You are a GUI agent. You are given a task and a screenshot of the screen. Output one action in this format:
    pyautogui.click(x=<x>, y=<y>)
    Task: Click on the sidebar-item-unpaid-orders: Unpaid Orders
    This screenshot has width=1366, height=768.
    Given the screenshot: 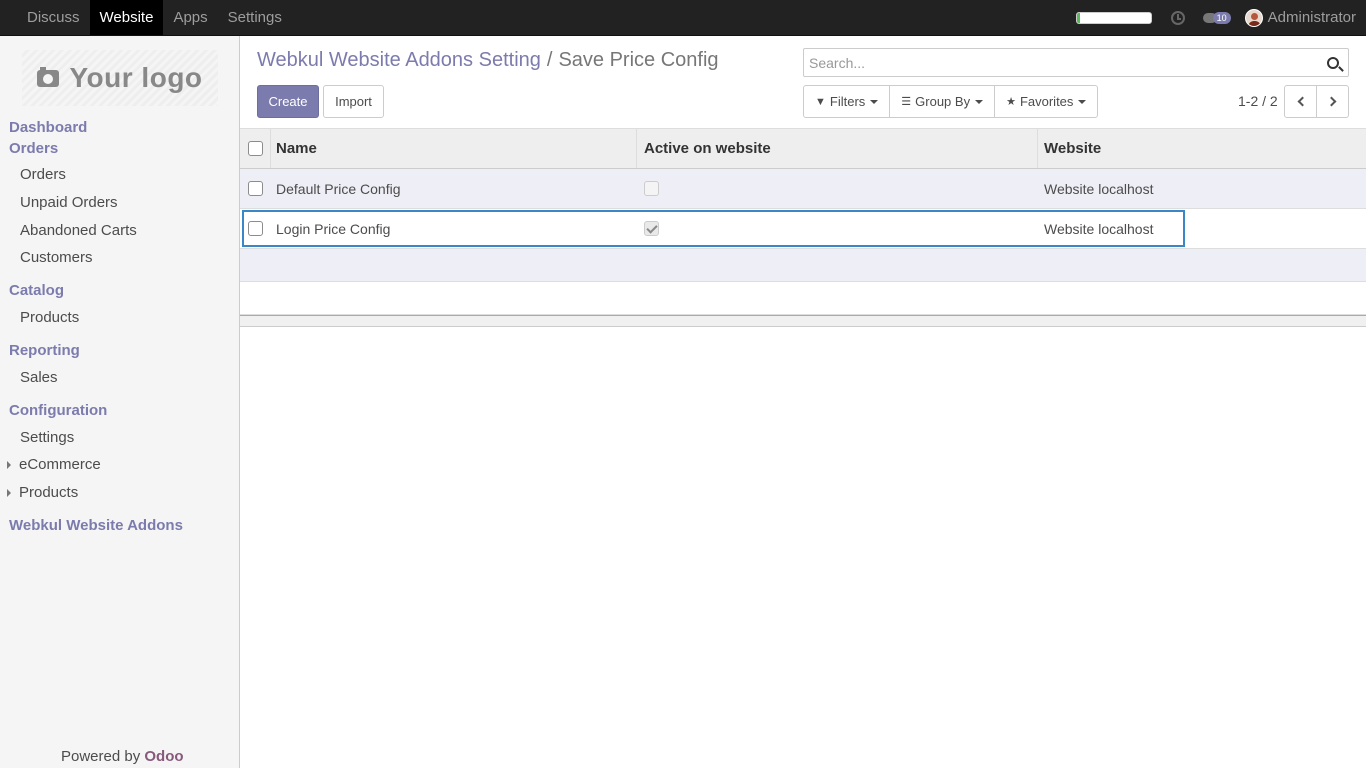 What is the action you would take?
    pyautogui.click(x=69, y=202)
    